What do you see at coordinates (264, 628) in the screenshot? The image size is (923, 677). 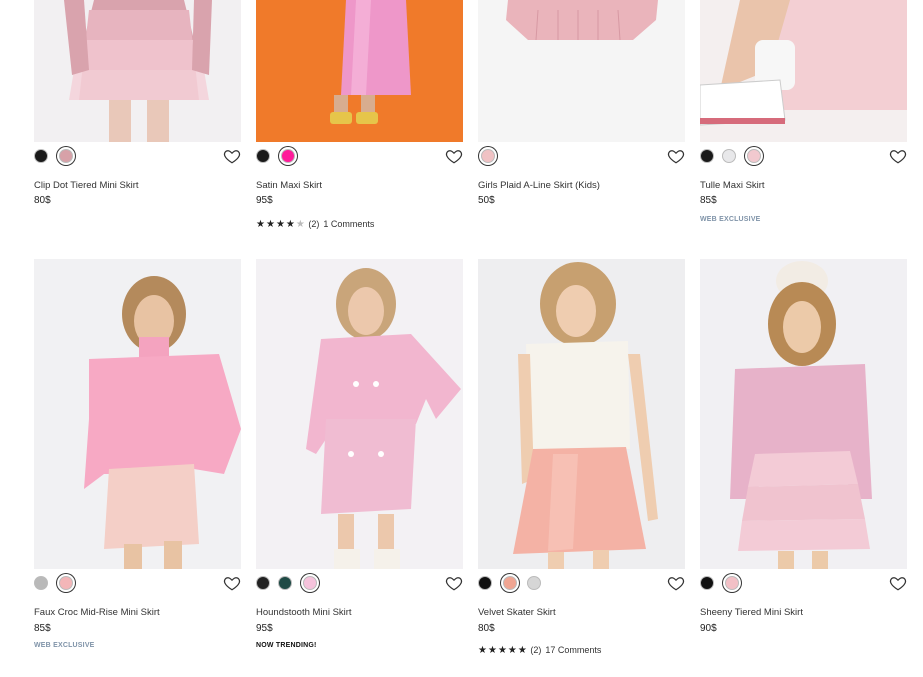 I see `product-price: 95$` at bounding box center [264, 628].